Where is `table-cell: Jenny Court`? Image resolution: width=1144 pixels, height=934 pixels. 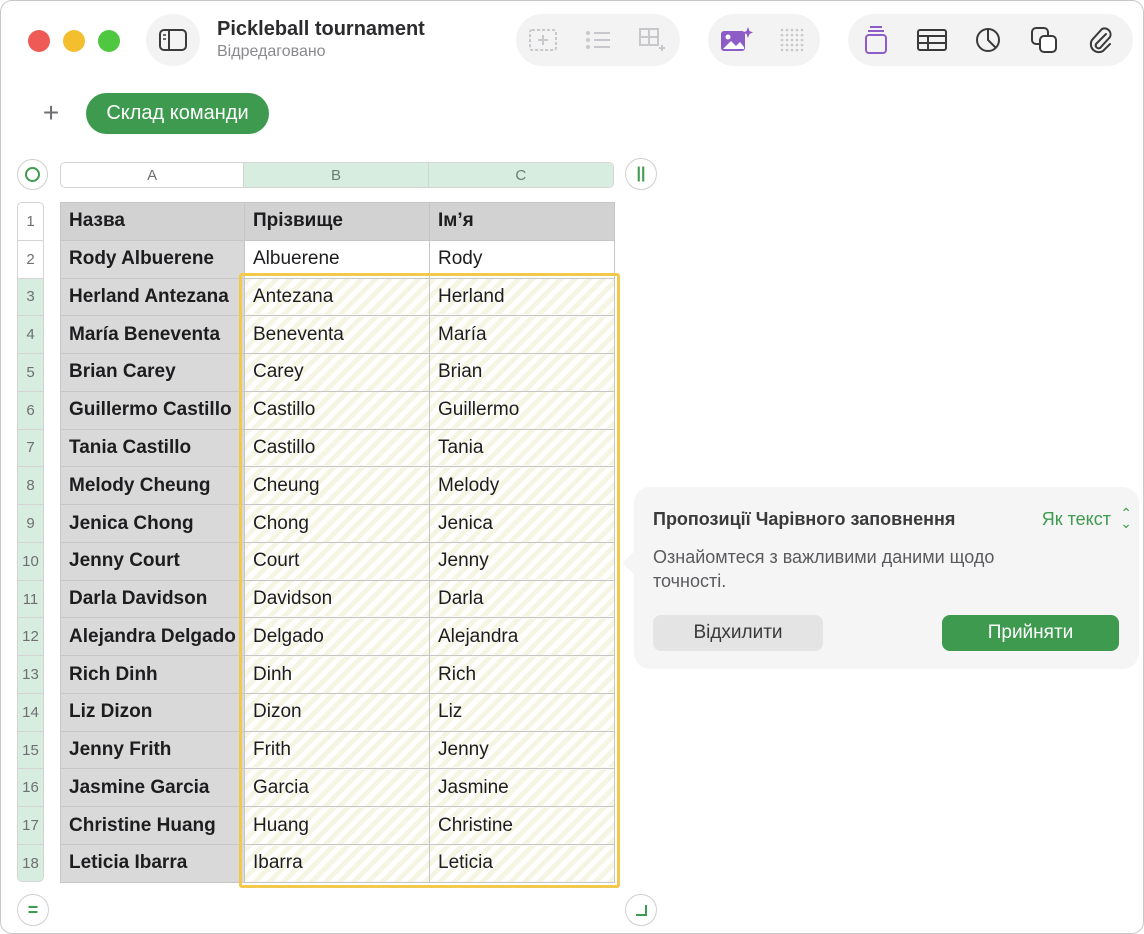 table-cell: Jenny Court is located at coordinates (152, 561).